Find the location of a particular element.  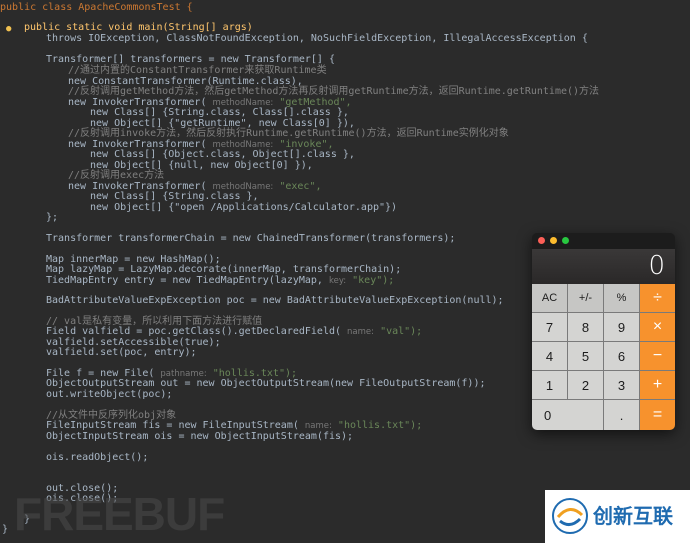

method-signature: public static void main(String[] args) is located at coordinates (138, 27).